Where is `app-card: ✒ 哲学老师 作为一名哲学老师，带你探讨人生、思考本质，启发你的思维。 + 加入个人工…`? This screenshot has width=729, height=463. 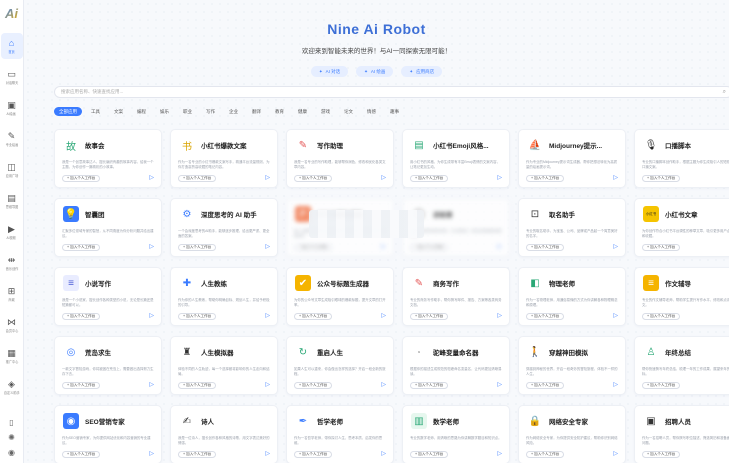
app-card: ✒ 哲学老师 作为一名哲学老师，带你探讨人生、思考本质，启发你的思维。 + 加入个人工… is located at coordinates (340, 434).